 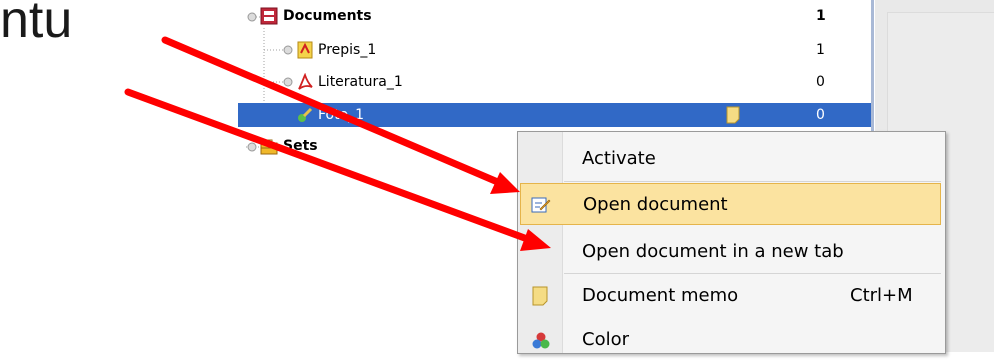 I want to click on tree-row-label: Prepis_1, so click(x=347, y=50).